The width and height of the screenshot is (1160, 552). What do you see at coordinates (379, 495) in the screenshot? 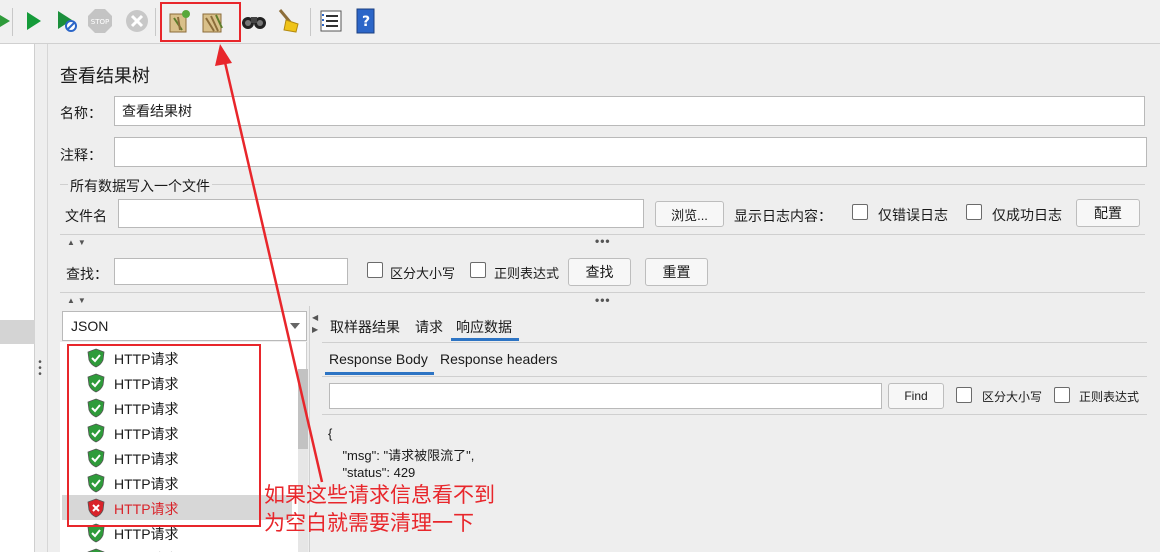
I see `annotation-line: 如果这些请求信息看不到` at bounding box center [379, 495].